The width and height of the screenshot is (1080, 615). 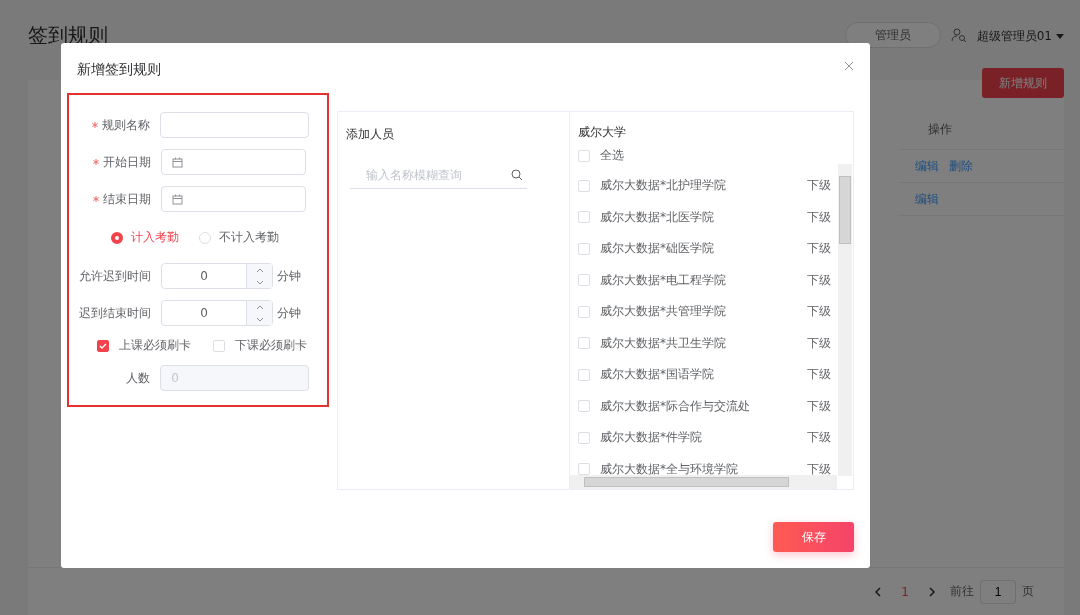 I want to click on field-label: 迟到结束时间, so click(x=115, y=313).